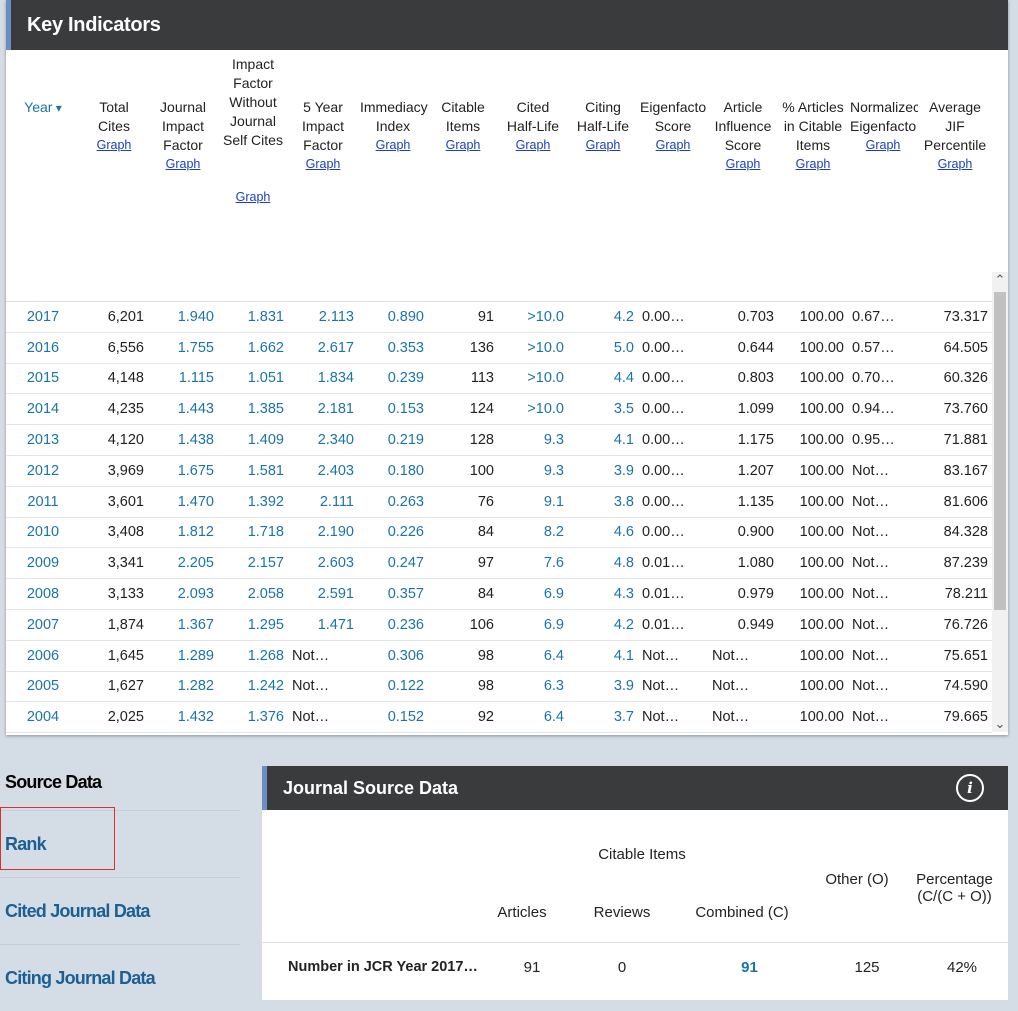 This screenshot has width=1018, height=1011. What do you see at coordinates (183, 625) in the screenshot?
I see `value-link-cell: 1.367` at bounding box center [183, 625].